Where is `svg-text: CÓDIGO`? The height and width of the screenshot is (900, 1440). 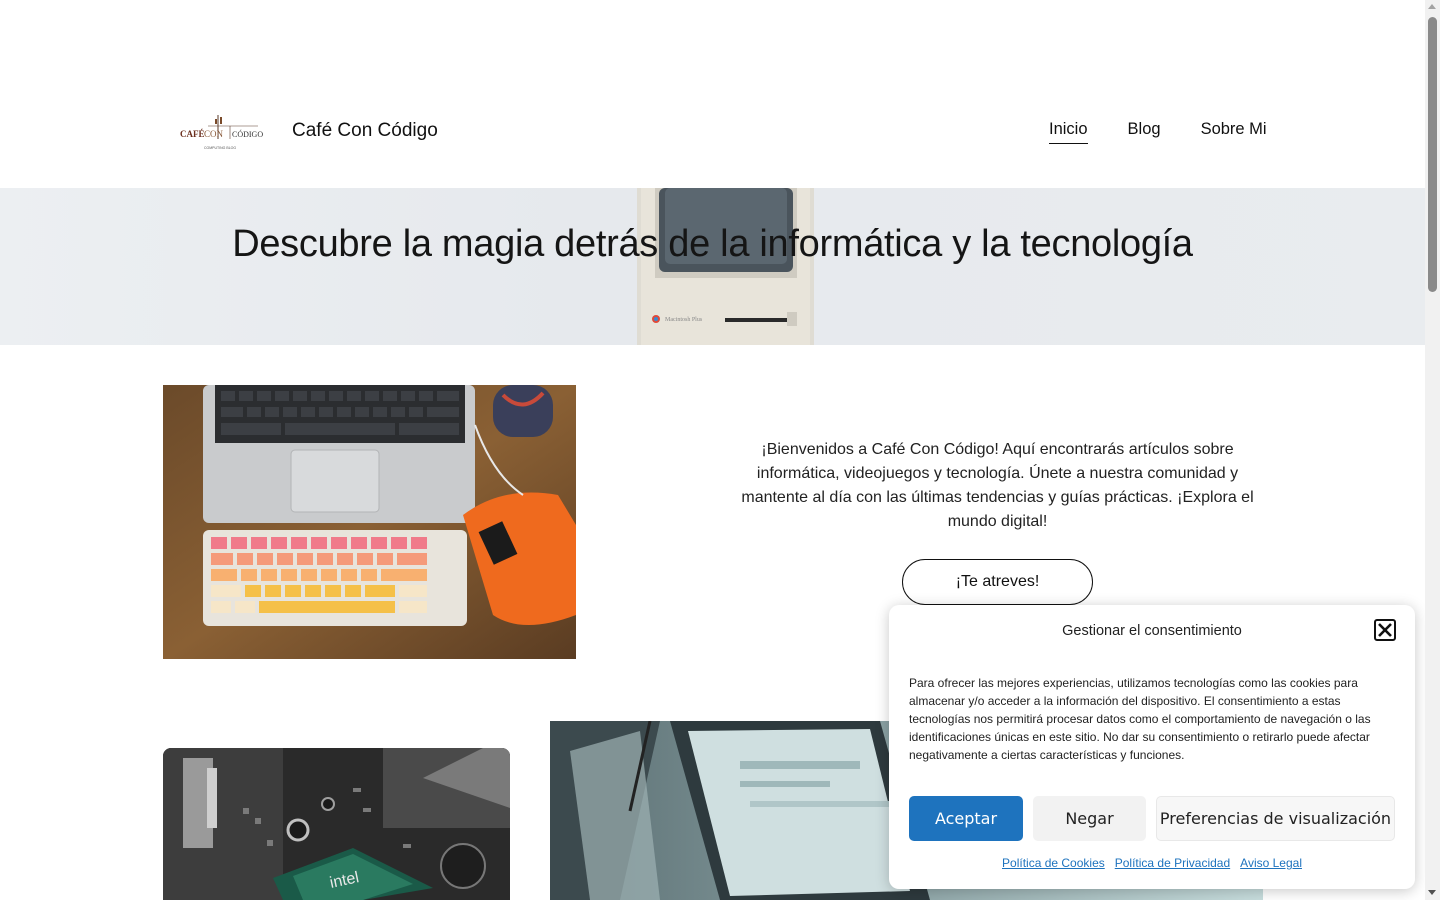 svg-text: CÓDIGO is located at coordinates (247, 134).